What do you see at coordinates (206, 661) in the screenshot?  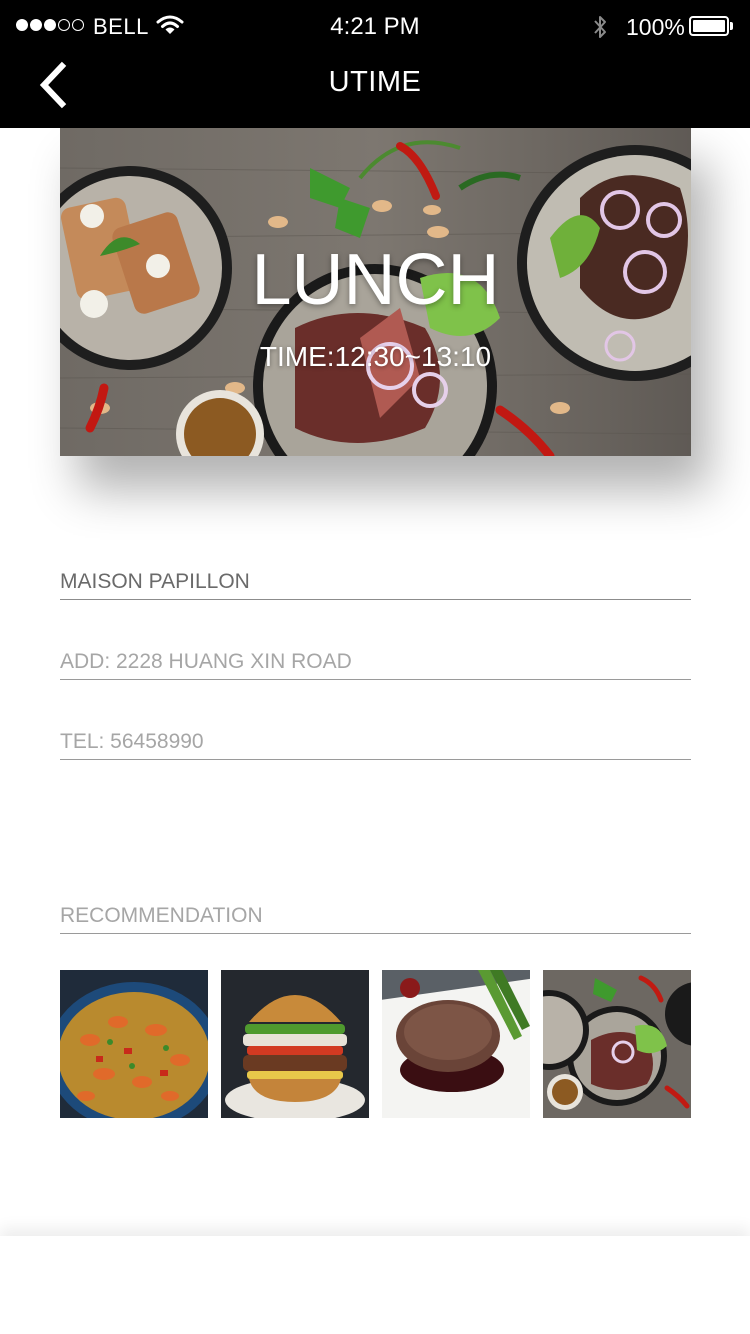 I see `restaurant-address: ADD: 2228 HUANG XIN ROAD` at bounding box center [206, 661].